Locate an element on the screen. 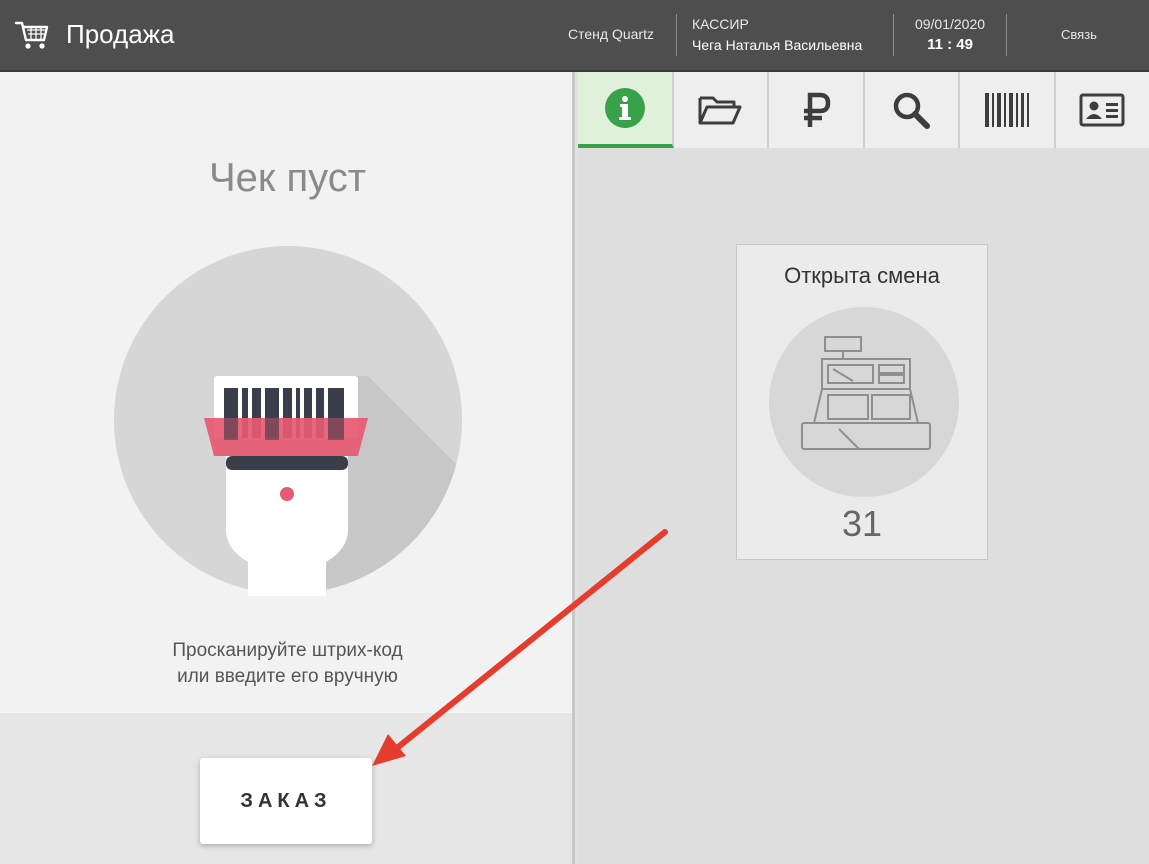 This screenshot has height=864, width=1149. current-time: 11 : 49 is located at coordinates (950, 44).